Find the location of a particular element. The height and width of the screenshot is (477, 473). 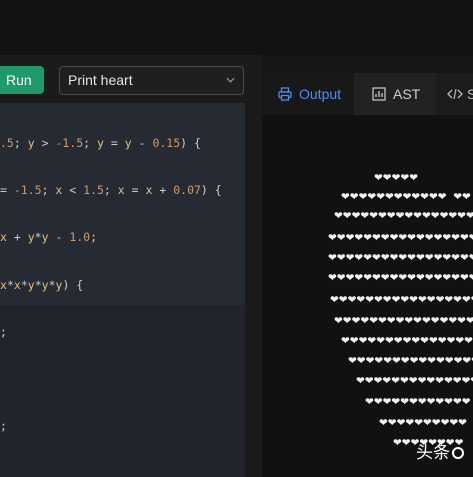

code-line: = -1.5; x < 1.5; x = x + 0.07) { is located at coordinates (111, 190).